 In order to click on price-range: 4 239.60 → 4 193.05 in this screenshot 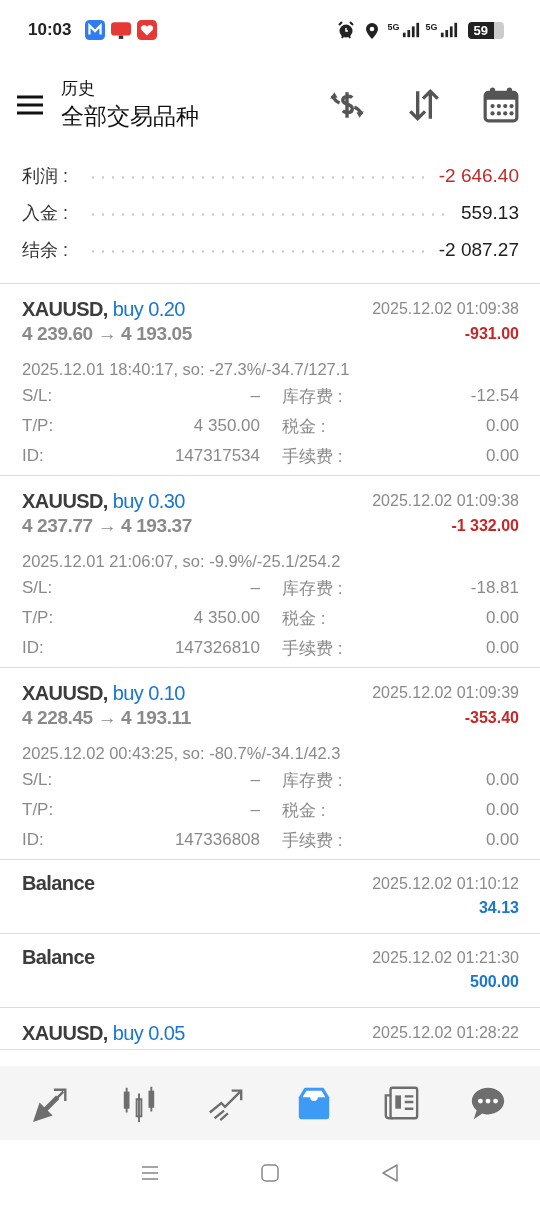, I will do `click(107, 333)`.